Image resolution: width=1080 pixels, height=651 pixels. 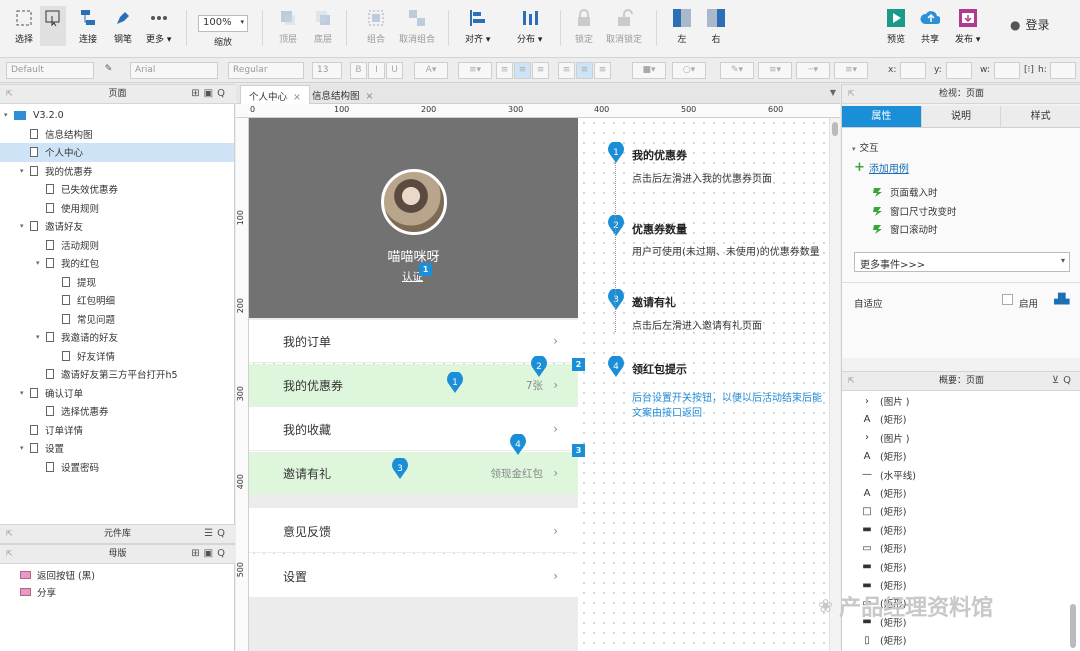 I want to click on tabs-menu-icon: ▼, so click(x=833, y=92).